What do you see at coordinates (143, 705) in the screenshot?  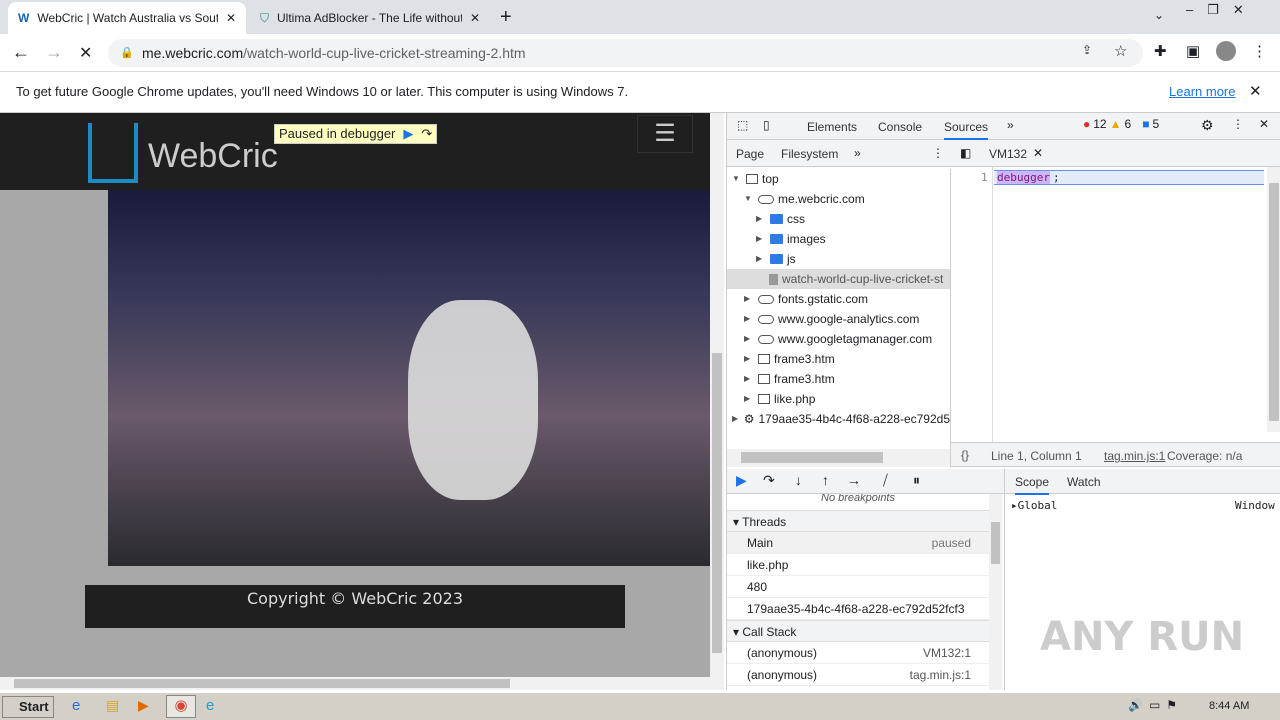 I see `media-player-icon: ▶` at bounding box center [143, 705].